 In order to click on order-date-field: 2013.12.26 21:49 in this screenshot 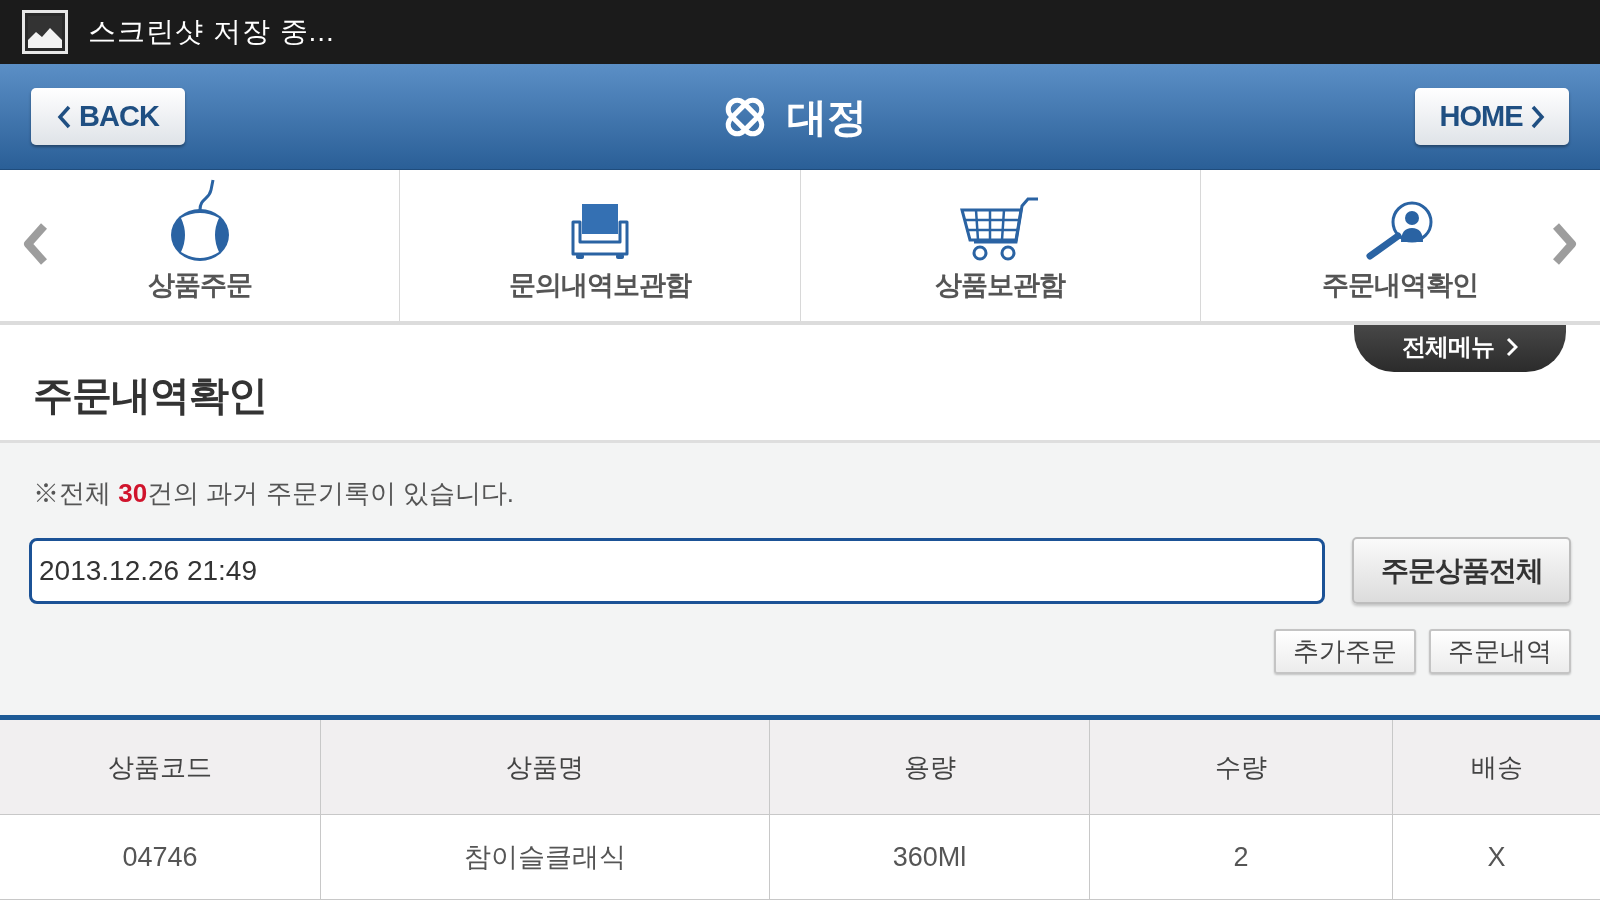, I will do `click(677, 570)`.